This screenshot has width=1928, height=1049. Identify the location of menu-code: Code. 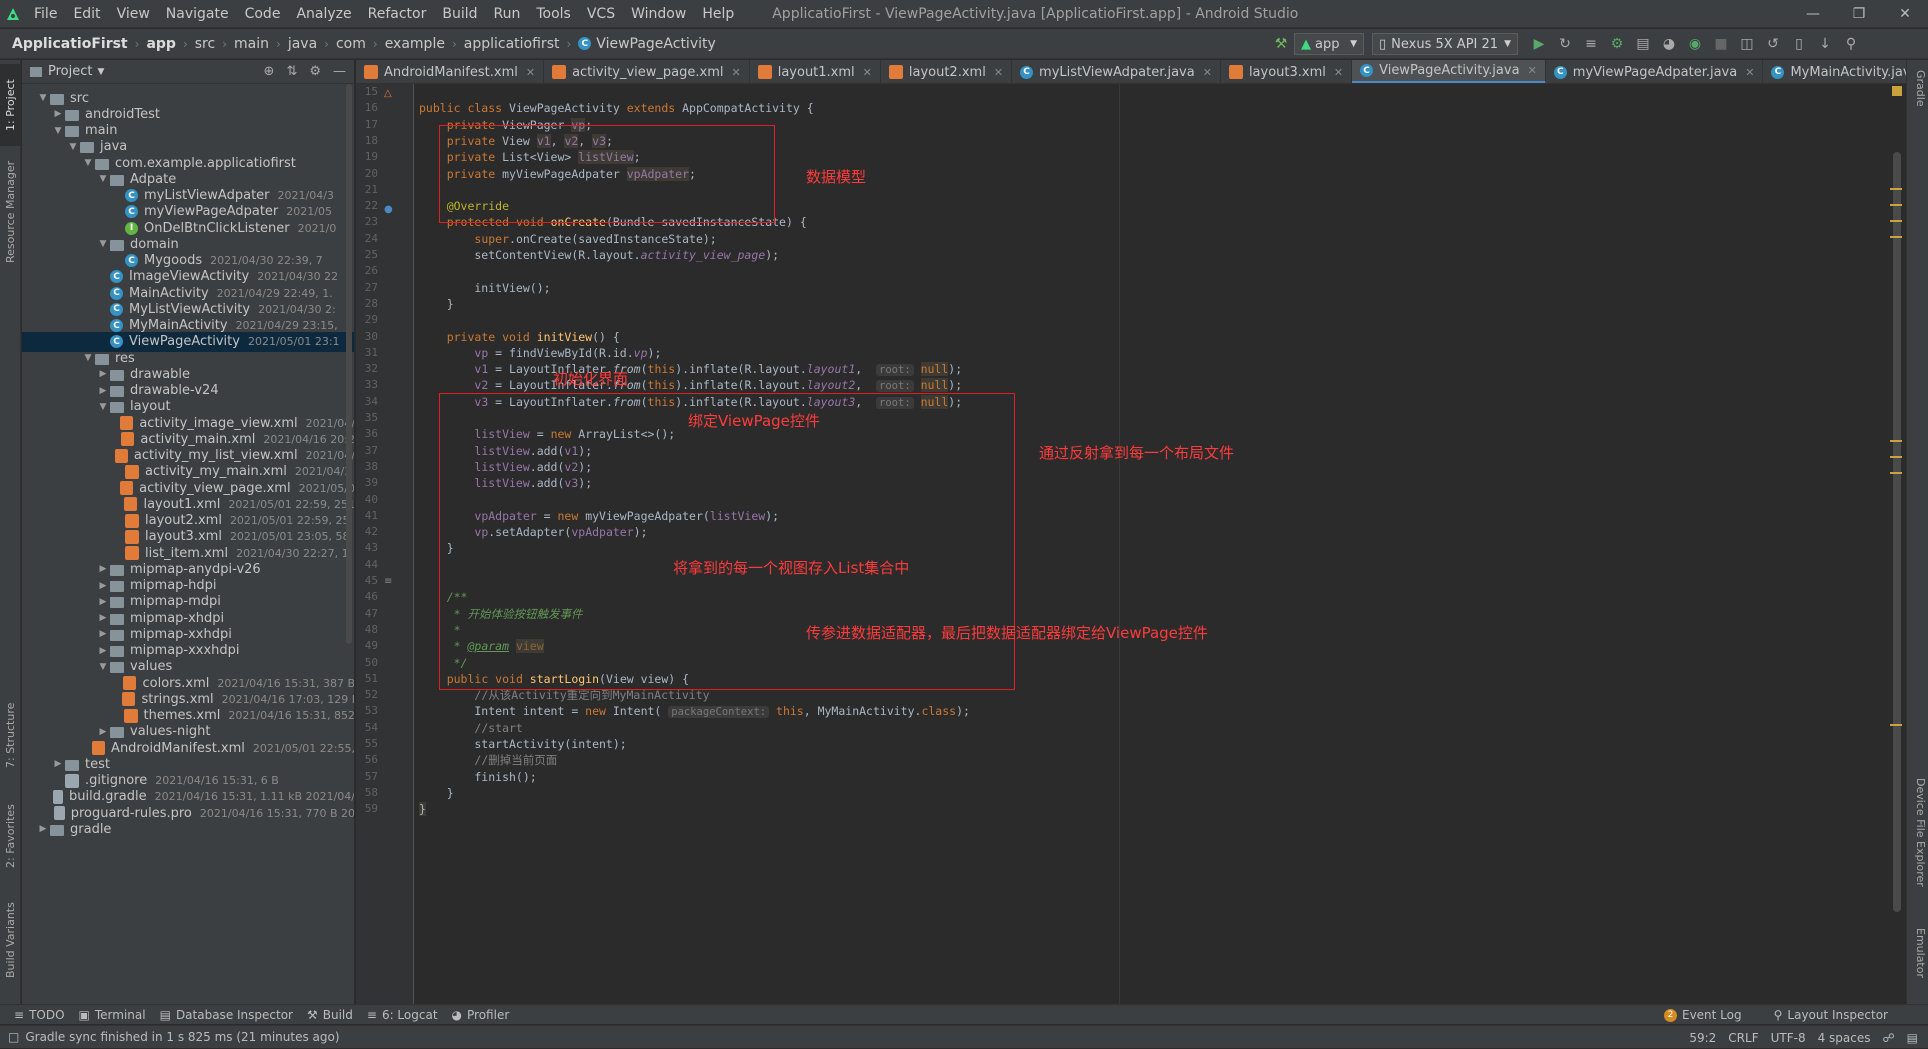
(263, 14).